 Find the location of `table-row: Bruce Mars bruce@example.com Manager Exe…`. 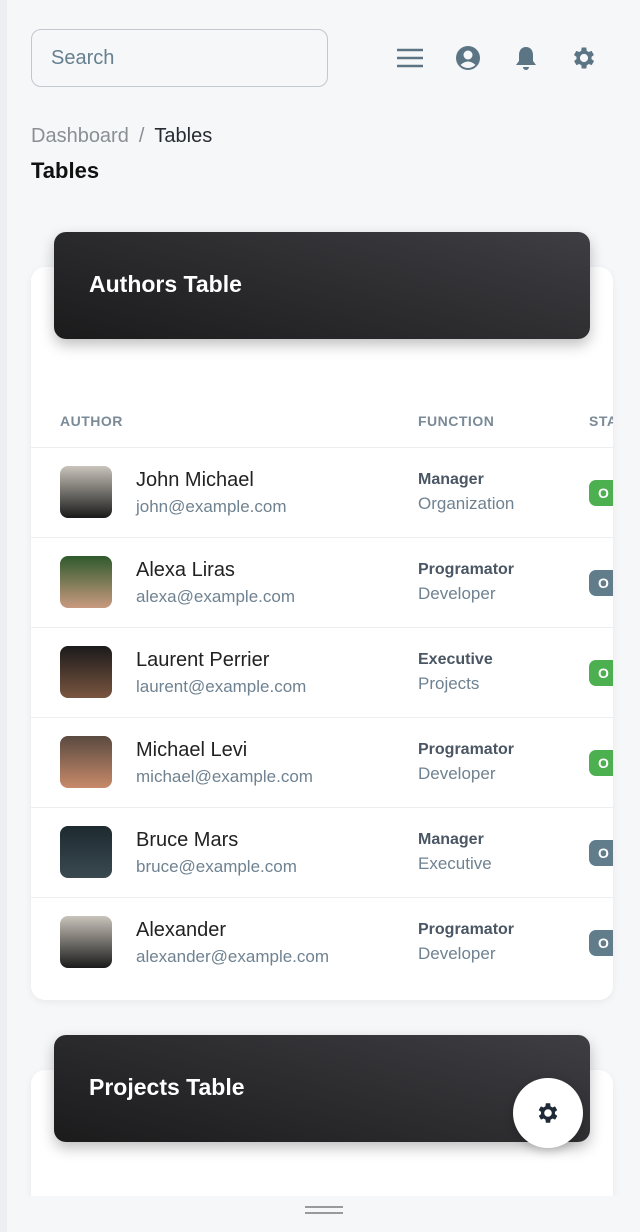

table-row: Bruce Mars bruce@example.com Manager Exe… is located at coordinates (322, 852).